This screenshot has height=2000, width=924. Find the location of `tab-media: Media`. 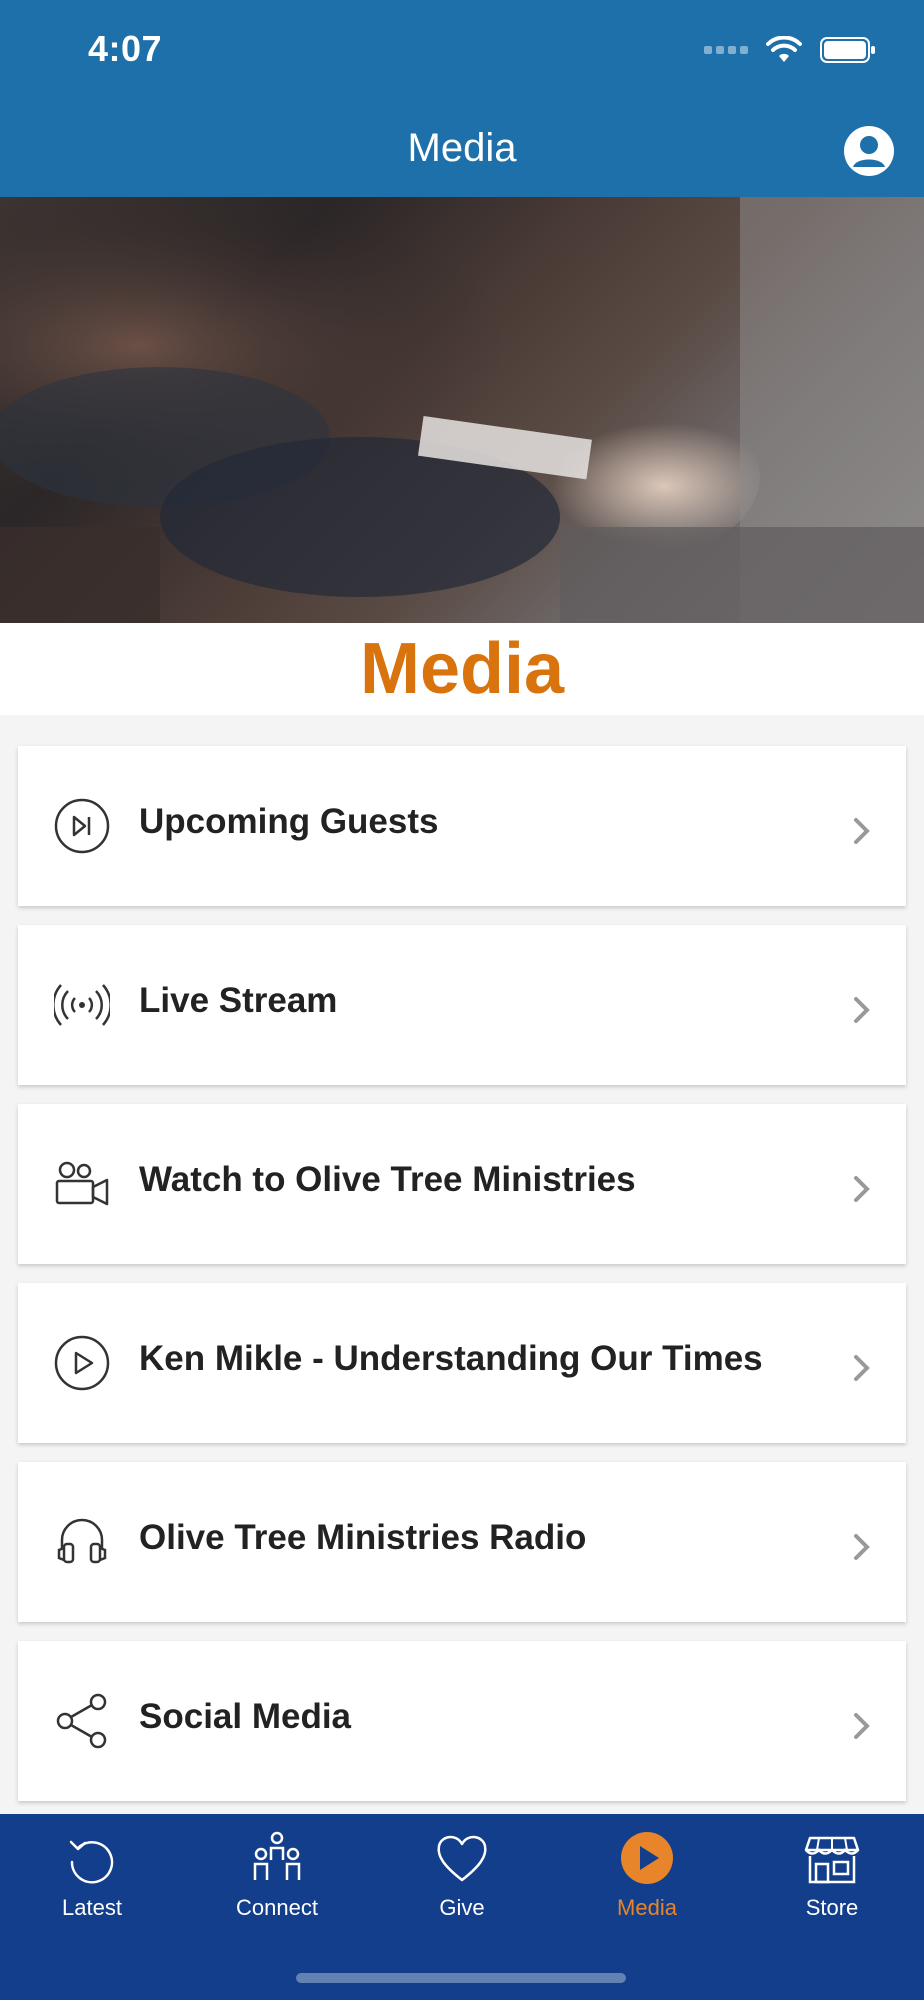

tab-media: Media is located at coordinates (647, 1884).